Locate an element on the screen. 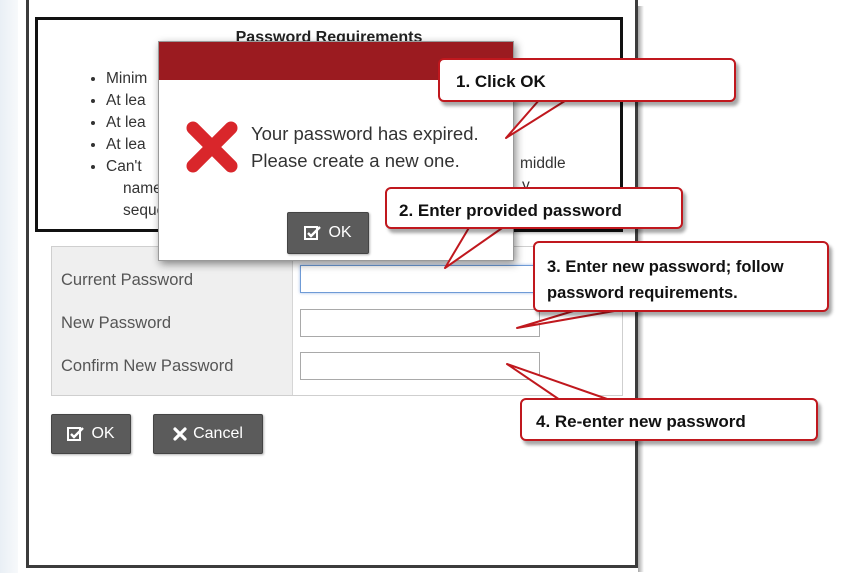 The height and width of the screenshot is (573, 841). callout-2-pointer is located at coordinates (475, 247).